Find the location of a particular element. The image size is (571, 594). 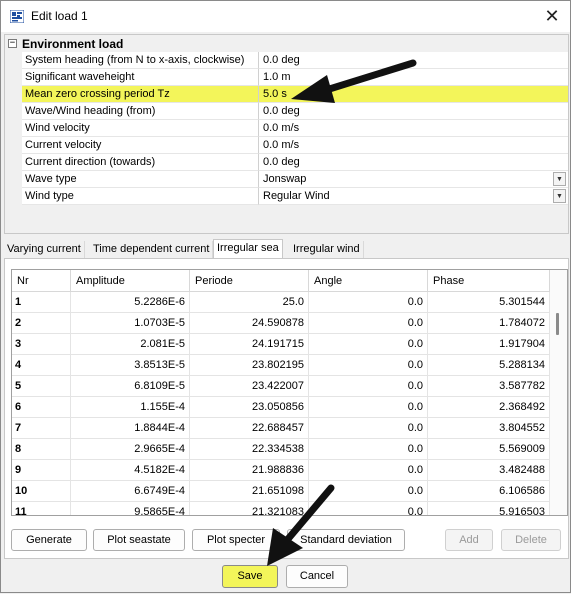

add-button: Add is located at coordinates (469, 540).